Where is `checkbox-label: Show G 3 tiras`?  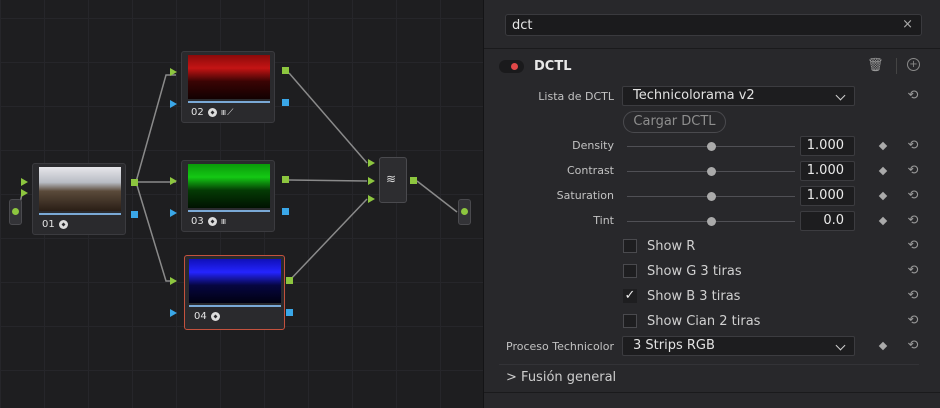 checkbox-label: Show G 3 tiras is located at coordinates (694, 271).